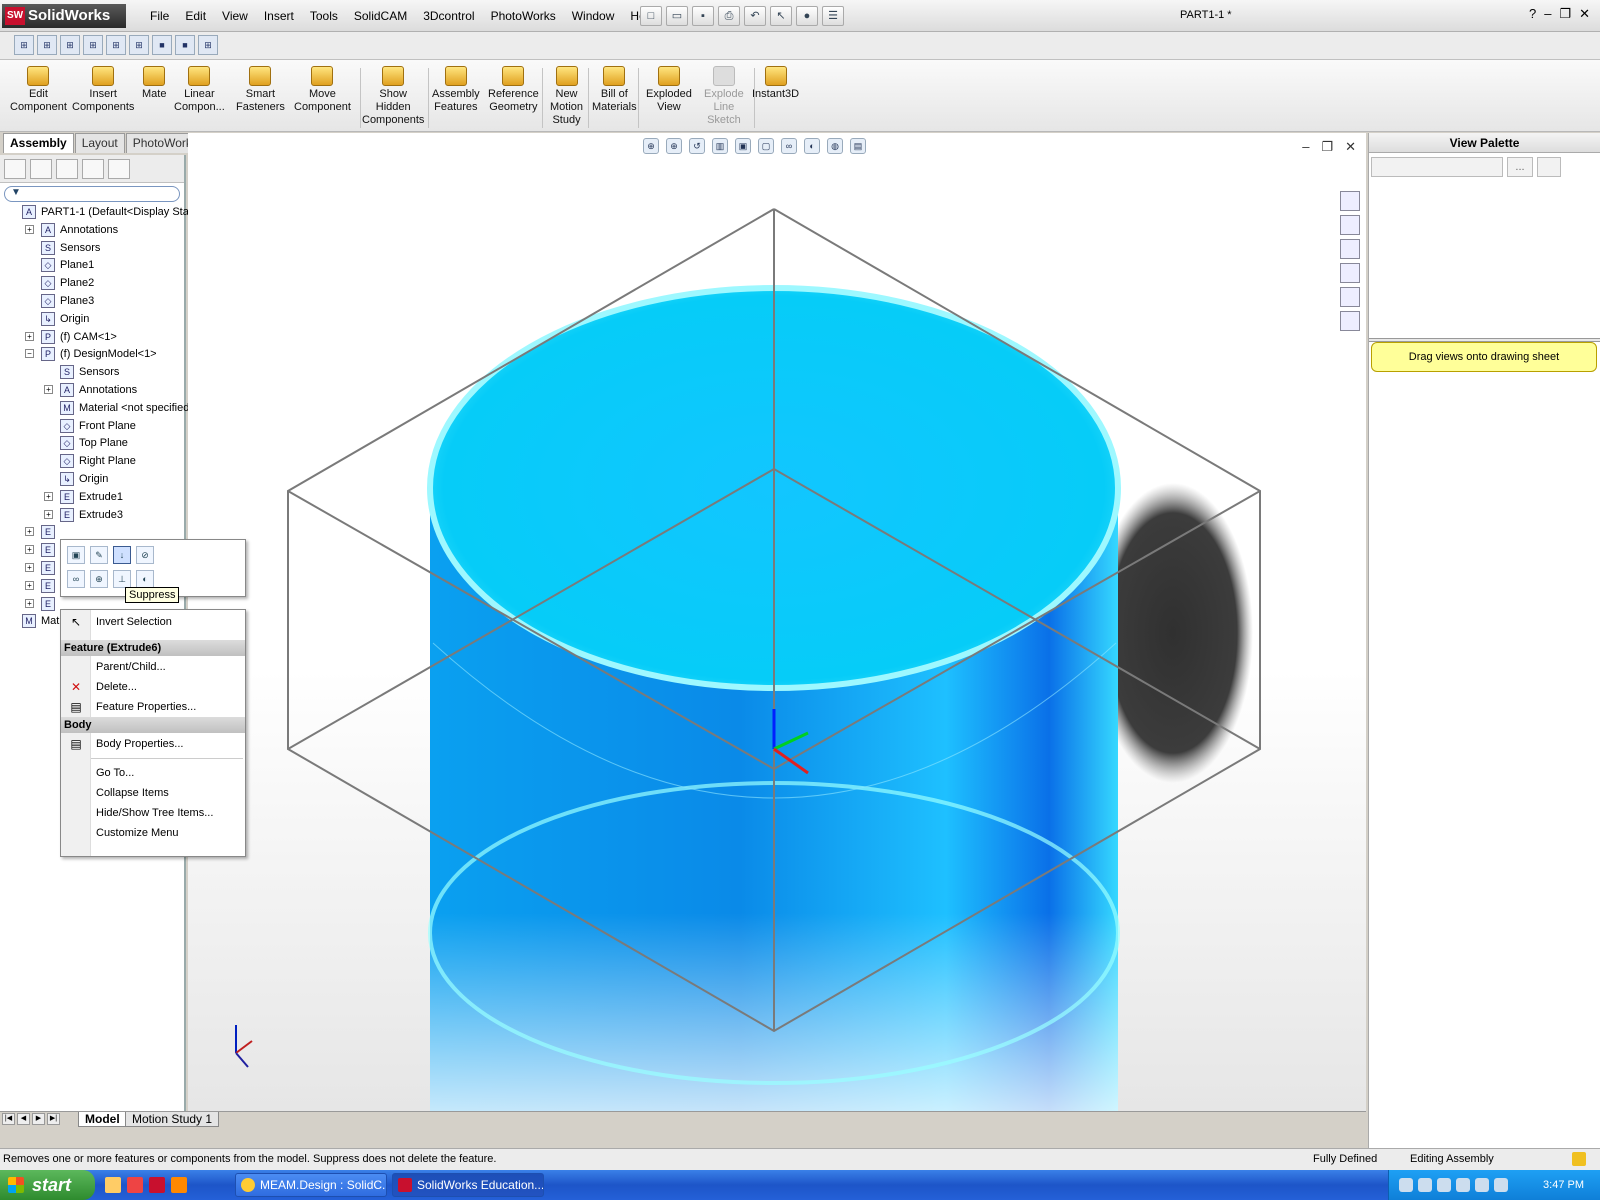 The width and height of the screenshot is (1600, 1200). What do you see at coordinates (93, 497) in the screenshot?
I see `tree-item: + E Extrude1` at bounding box center [93, 497].